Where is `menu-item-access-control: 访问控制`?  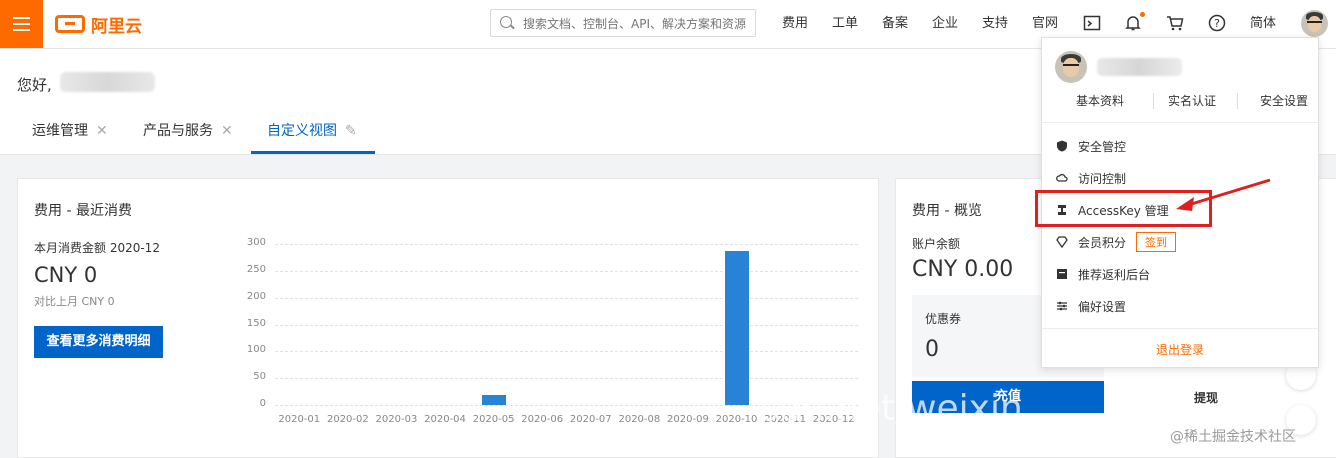
menu-item-access-control: 访问控制 is located at coordinates (1091, 178).